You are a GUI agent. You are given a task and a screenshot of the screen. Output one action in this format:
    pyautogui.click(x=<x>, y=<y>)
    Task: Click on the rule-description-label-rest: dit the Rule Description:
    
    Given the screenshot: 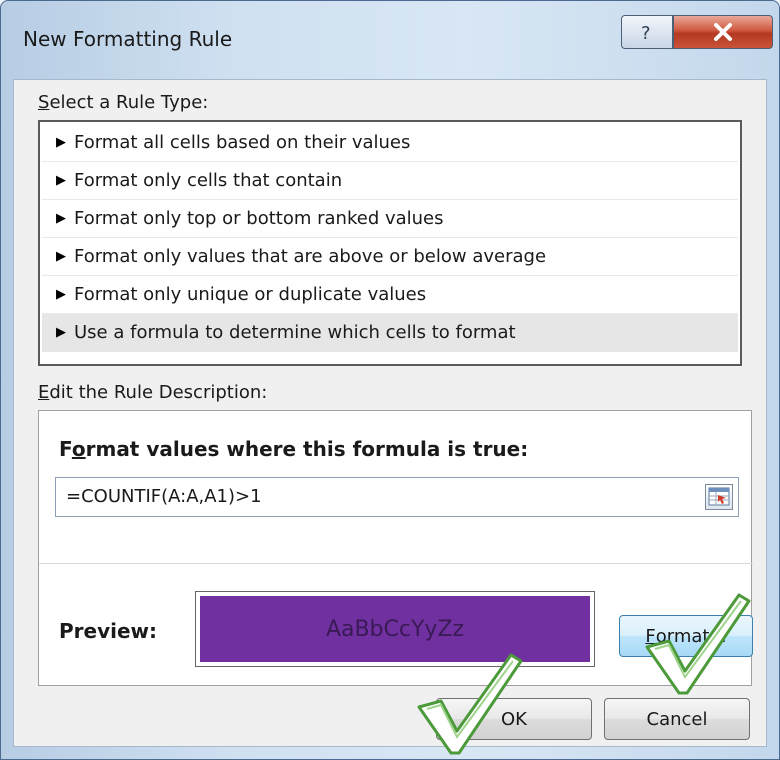 What is the action you would take?
    pyautogui.click(x=158, y=392)
    